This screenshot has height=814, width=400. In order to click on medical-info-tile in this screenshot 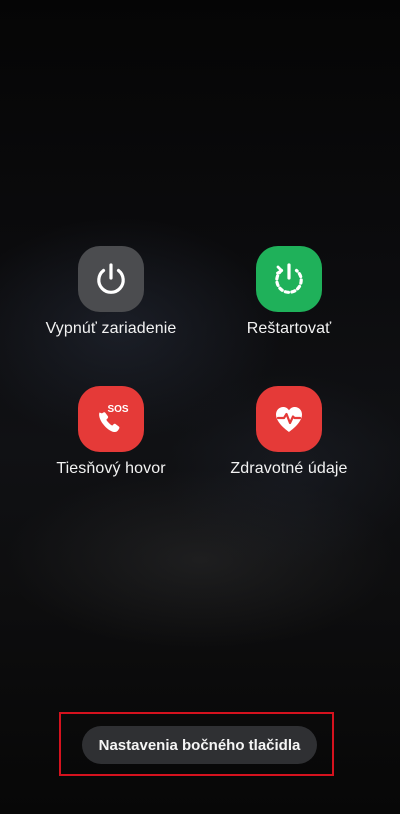, I will do `click(289, 419)`.